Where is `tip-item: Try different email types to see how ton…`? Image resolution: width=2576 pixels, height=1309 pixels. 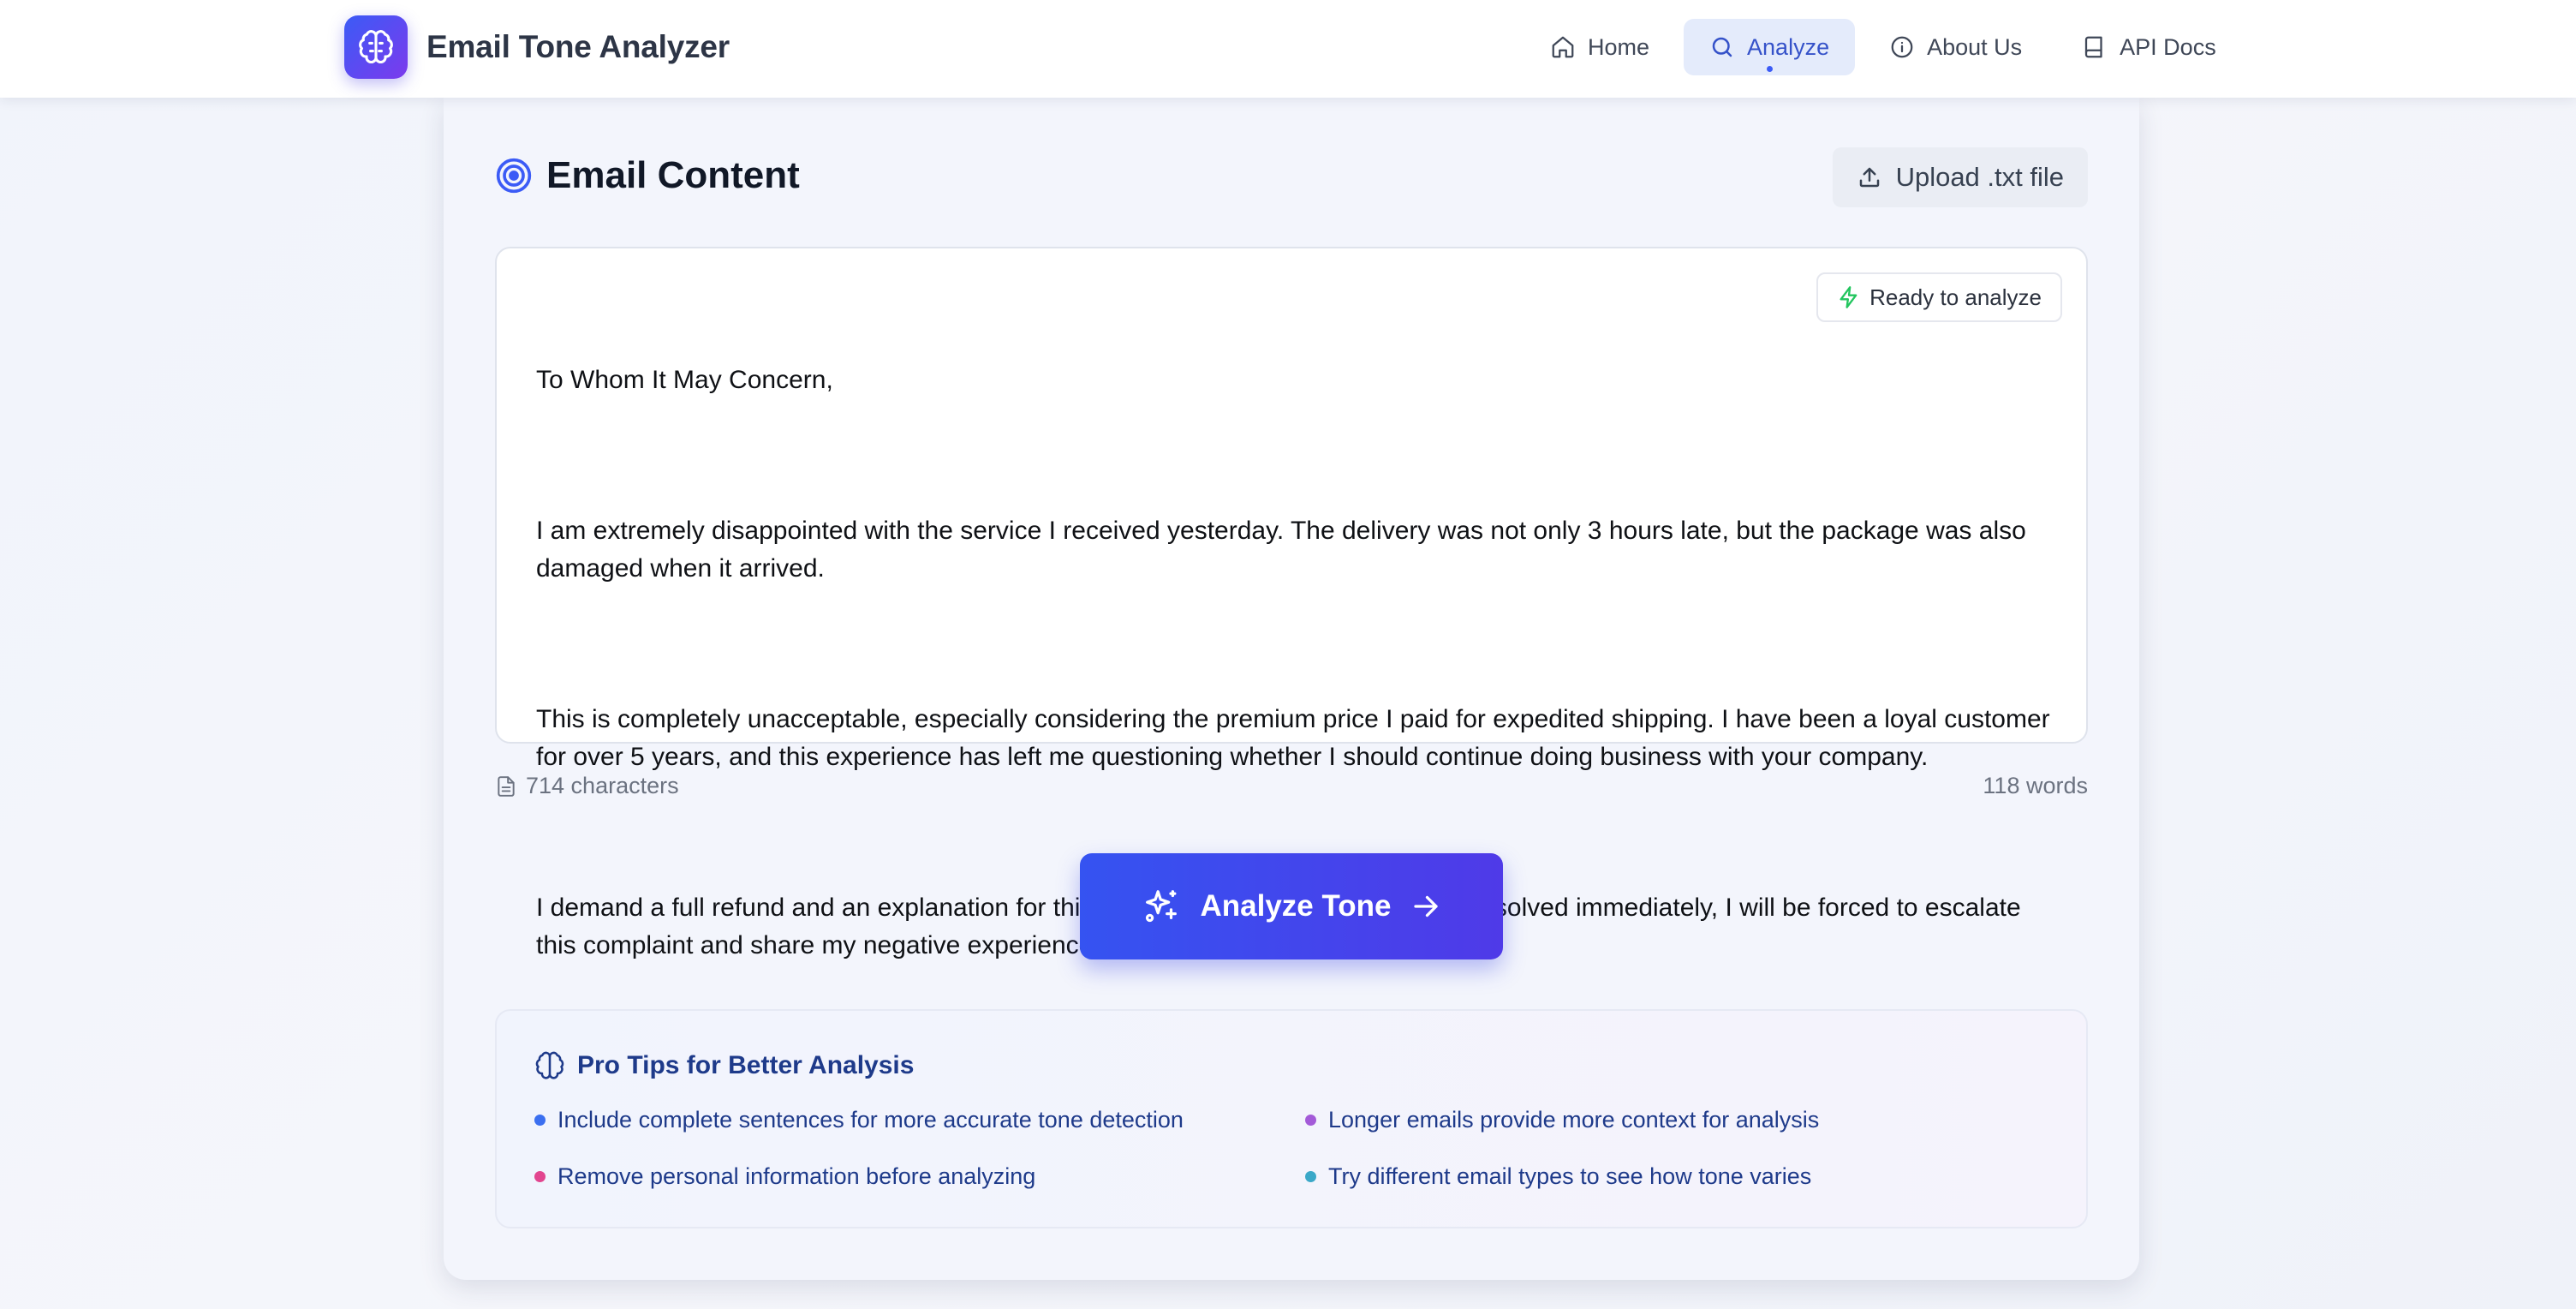
tip-item: Try different email types to see how ton… is located at coordinates (1558, 1176).